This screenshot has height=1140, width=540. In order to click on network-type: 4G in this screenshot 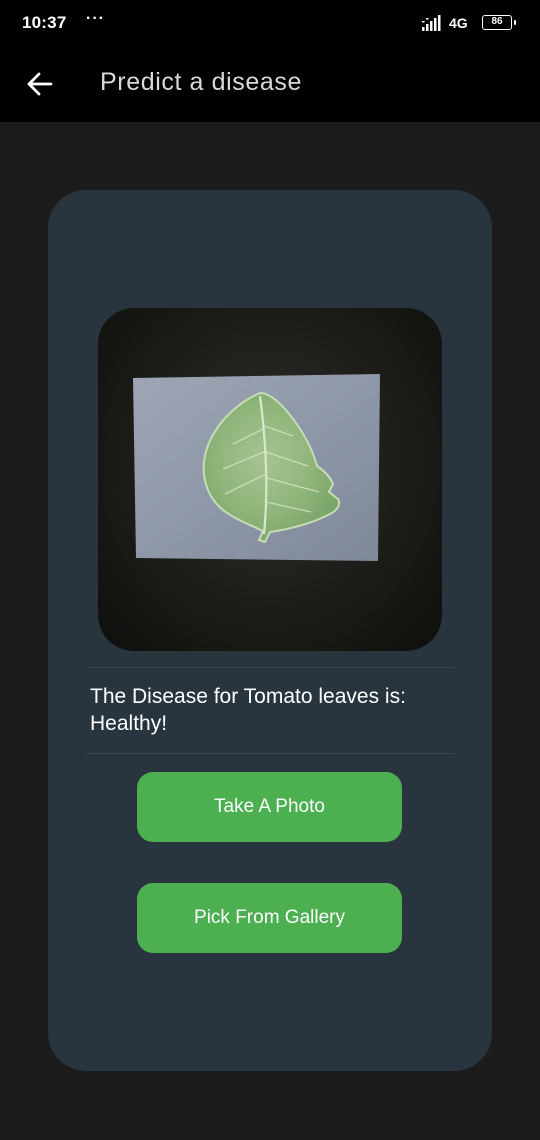, I will do `click(458, 23)`.